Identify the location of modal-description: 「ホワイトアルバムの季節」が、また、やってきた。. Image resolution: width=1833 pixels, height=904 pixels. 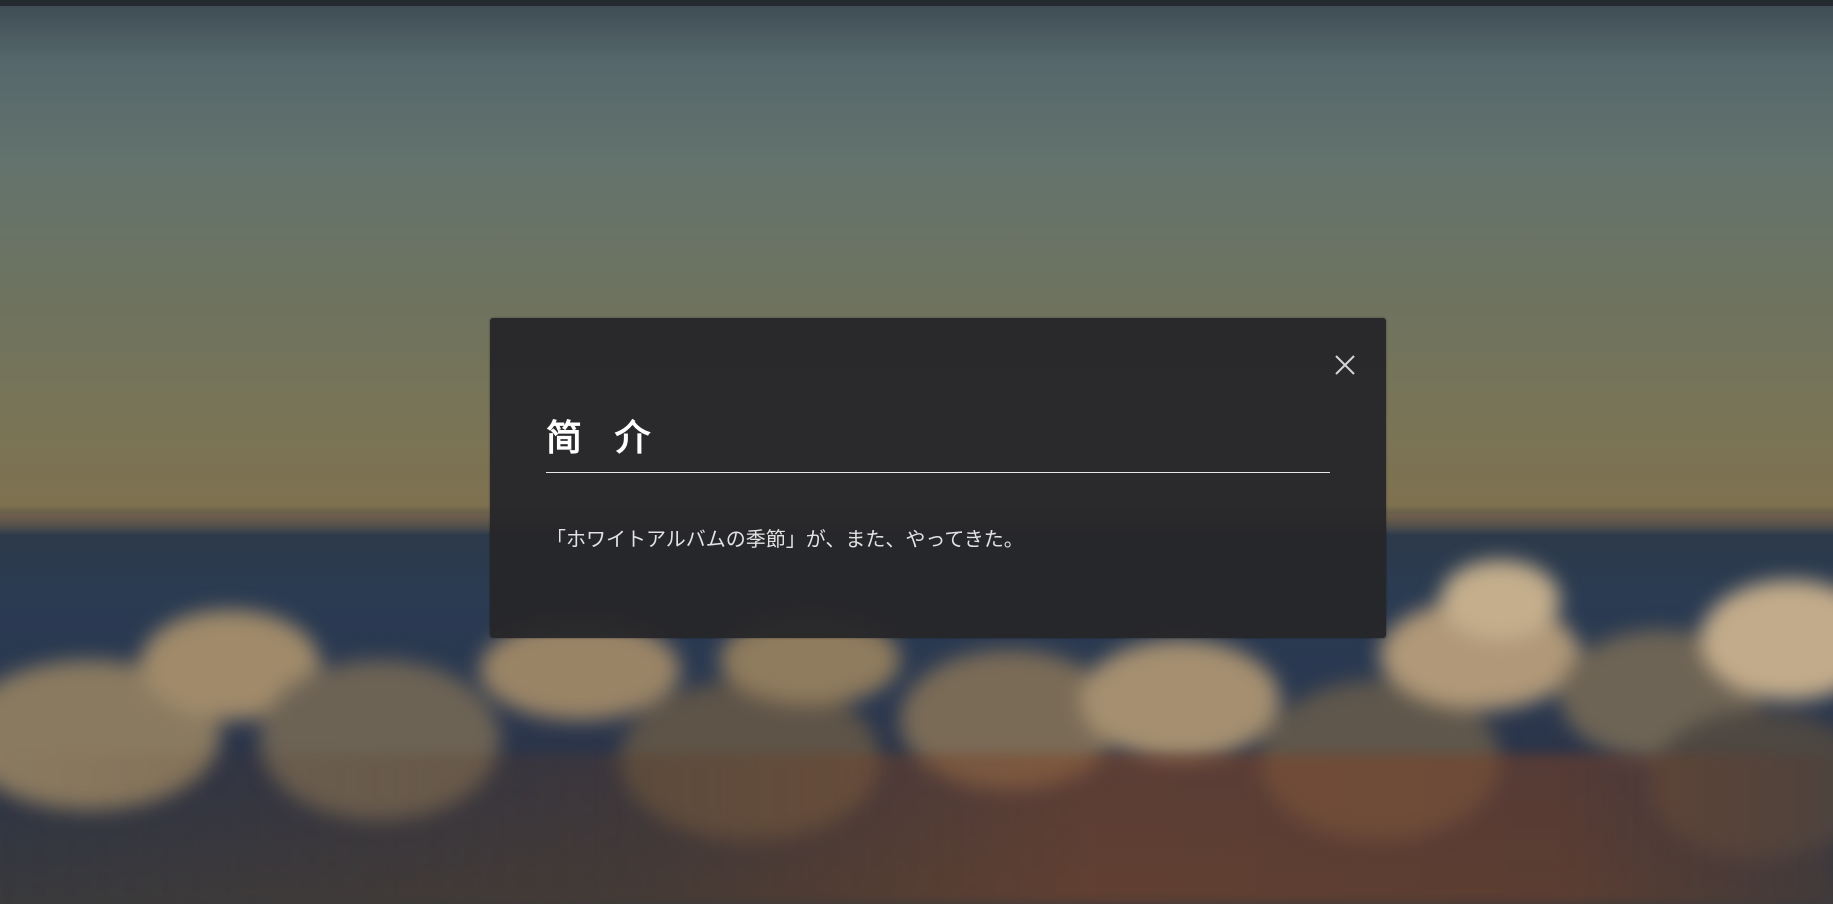
(785, 539).